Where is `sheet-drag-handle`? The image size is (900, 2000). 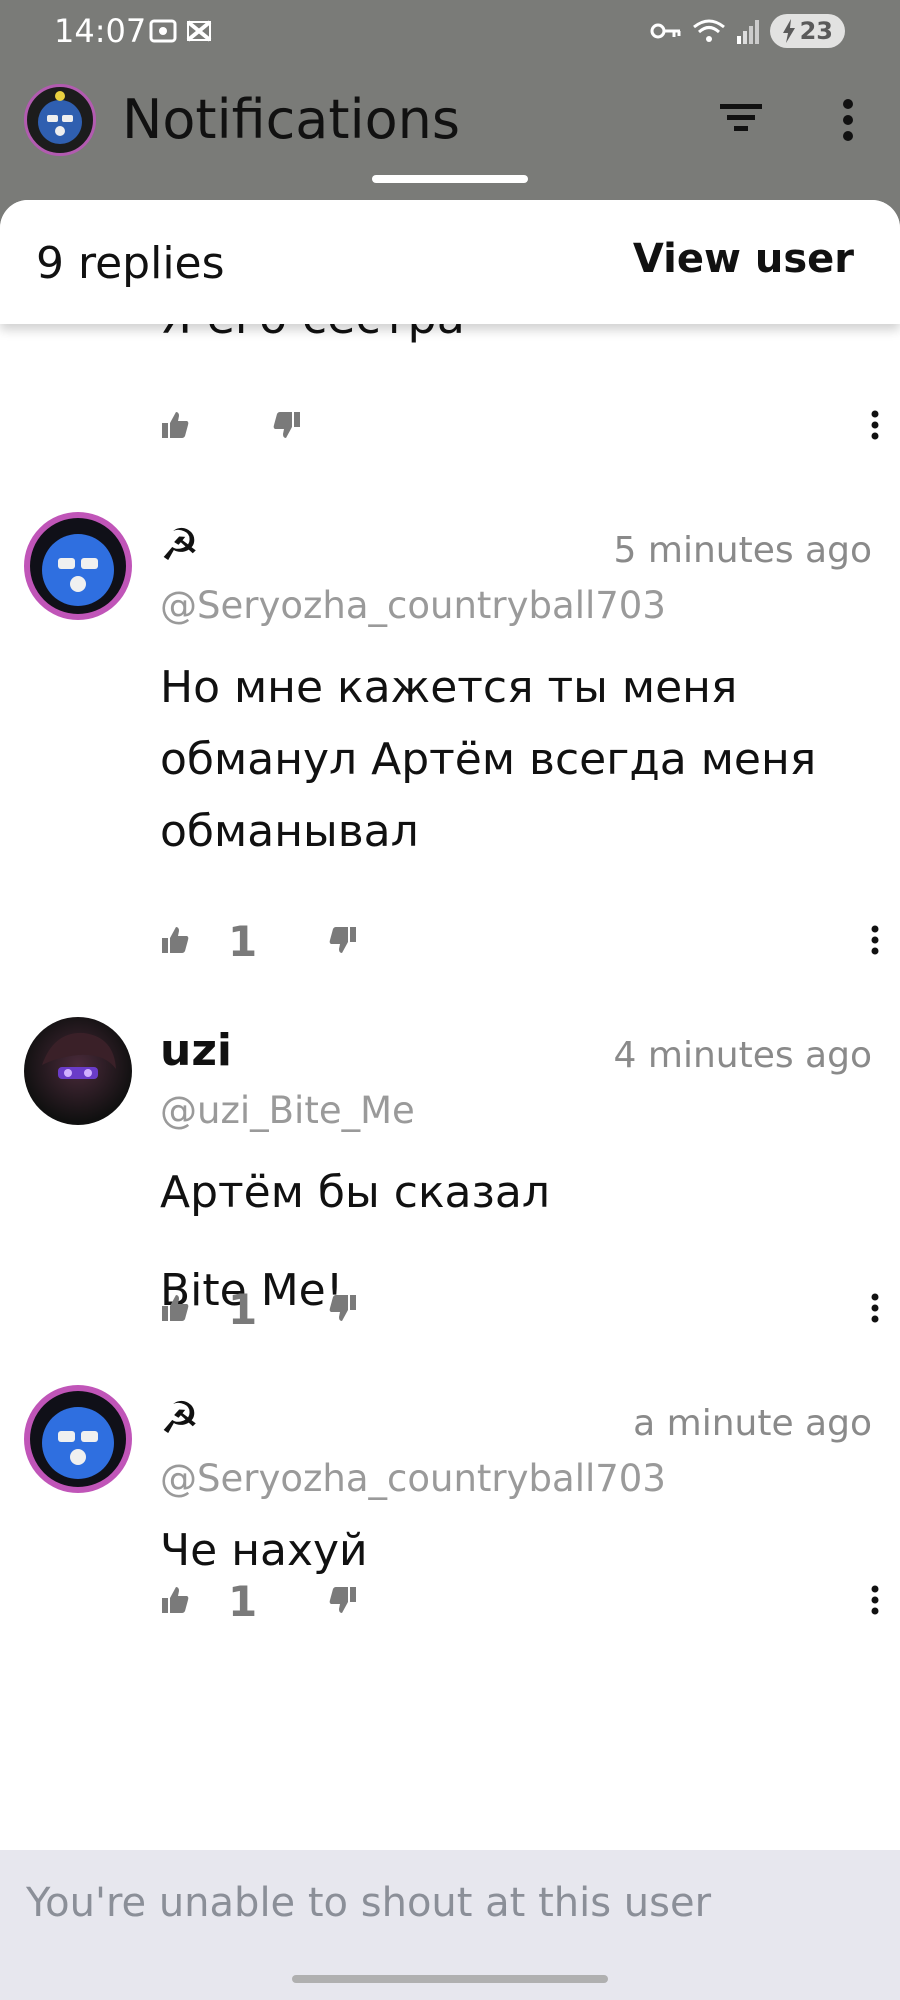
sheet-drag-handle is located at coordinates (450, 179).